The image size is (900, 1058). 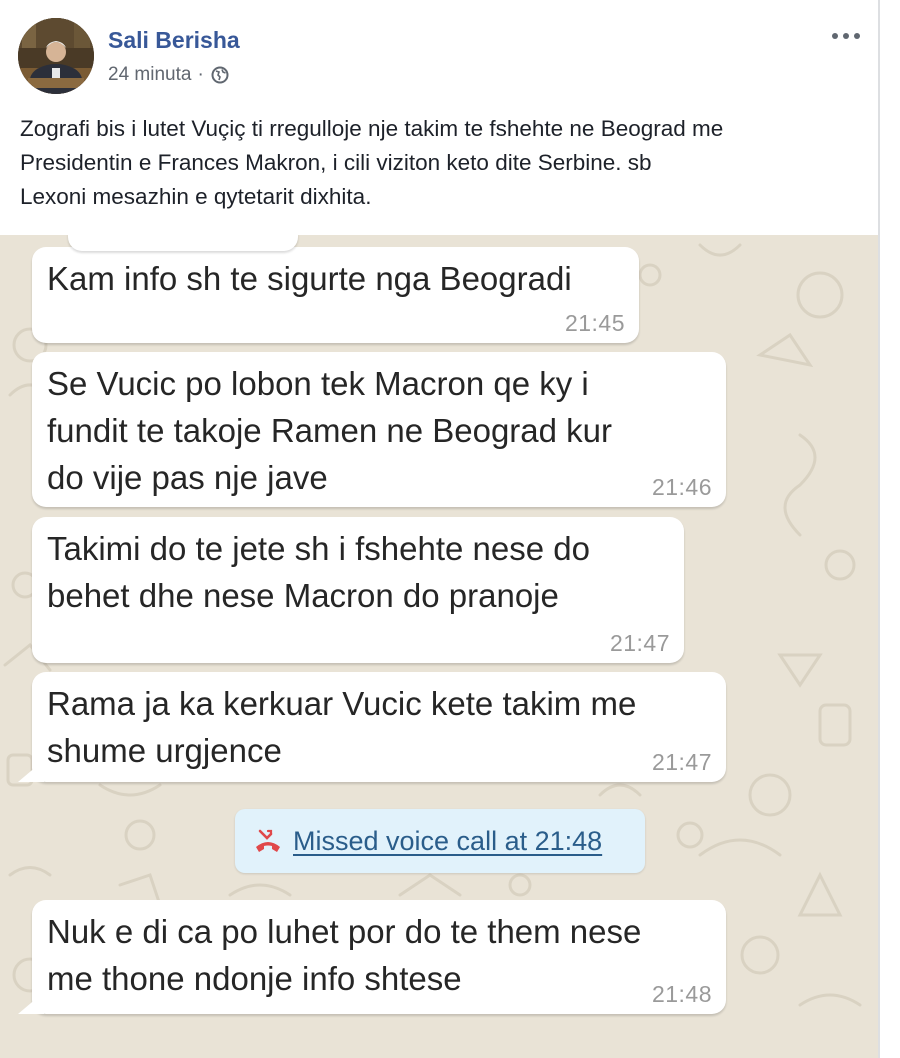 I want to click on author-name: Sali Berisha, so click(x=174, y=40).